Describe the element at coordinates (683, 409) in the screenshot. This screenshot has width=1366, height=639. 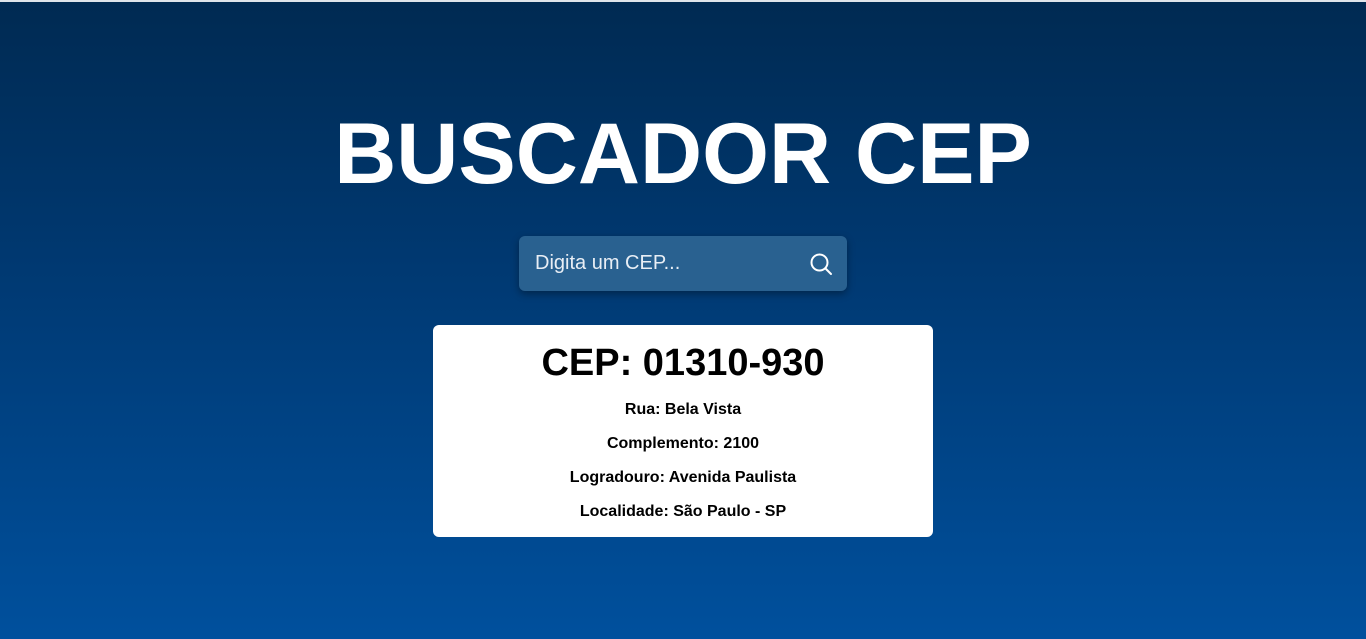
I see `street-info: Rua: Bela Vista` at that location.